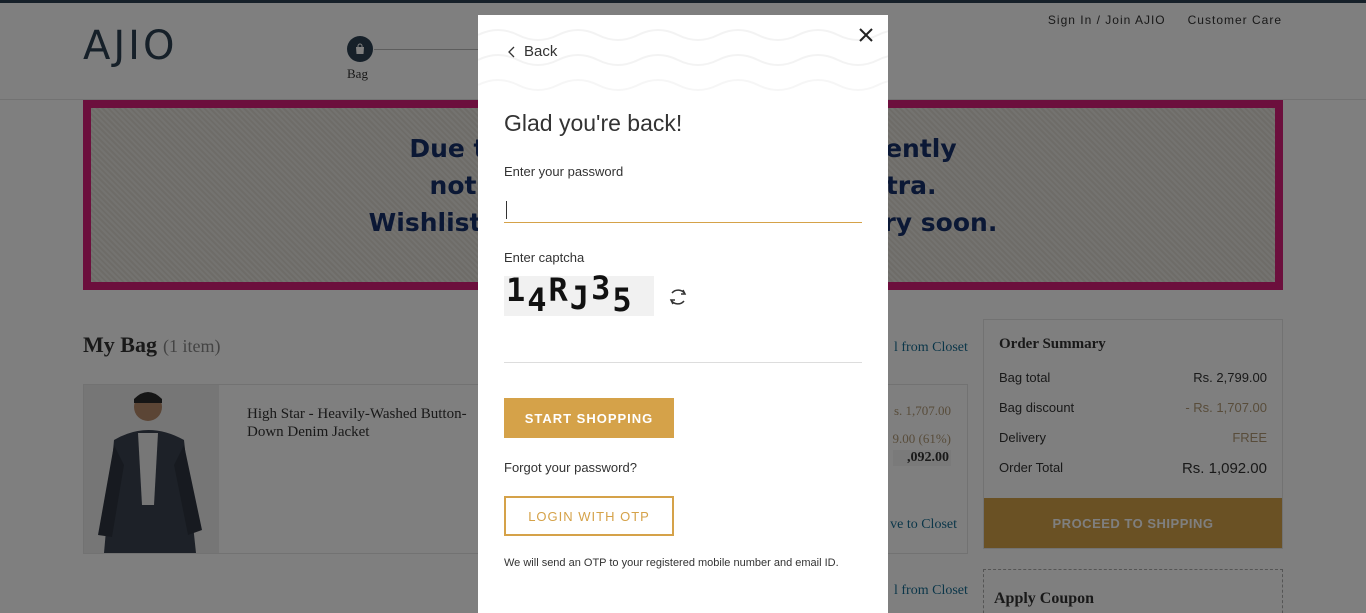  Describe the element at coordinates (866, 35) in the screenshot. I see `close-icon` at that location.